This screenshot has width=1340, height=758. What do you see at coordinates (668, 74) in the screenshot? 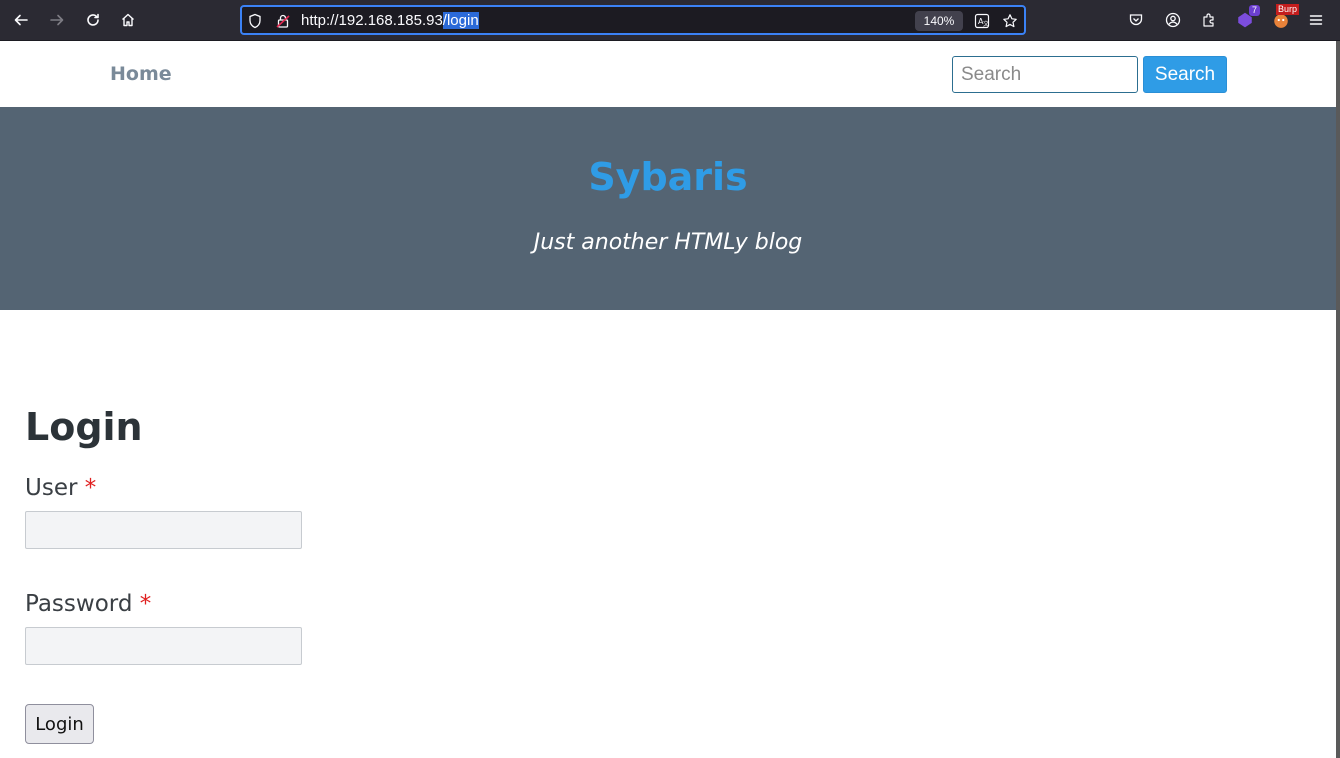
I see `site-navbar: Home Search` at bounding box center [668, 74].